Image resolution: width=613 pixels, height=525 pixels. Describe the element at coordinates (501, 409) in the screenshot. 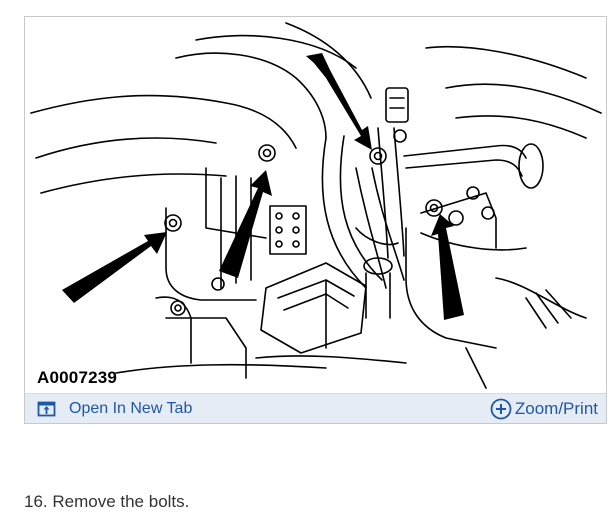

I see `plus-circle-icon` at that location.